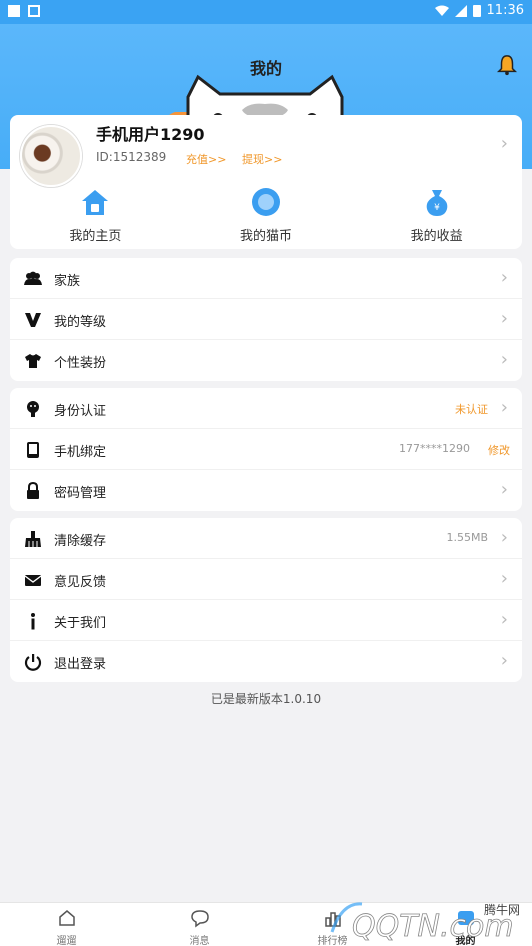 This screenshot has width=532, height=946. Describe the element at coordinates (80, 664) in the screenshot. I see `menu-item-label: 退出登录` at that location.